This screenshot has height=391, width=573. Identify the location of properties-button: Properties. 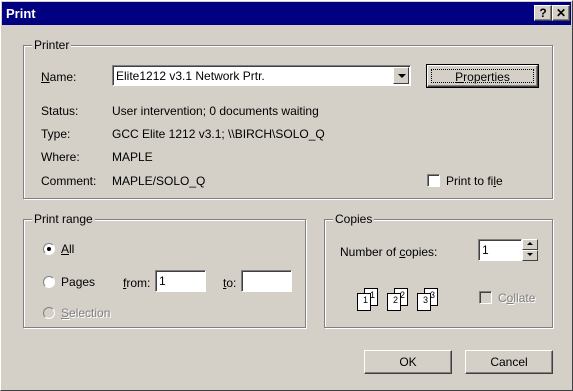
(482, 76).